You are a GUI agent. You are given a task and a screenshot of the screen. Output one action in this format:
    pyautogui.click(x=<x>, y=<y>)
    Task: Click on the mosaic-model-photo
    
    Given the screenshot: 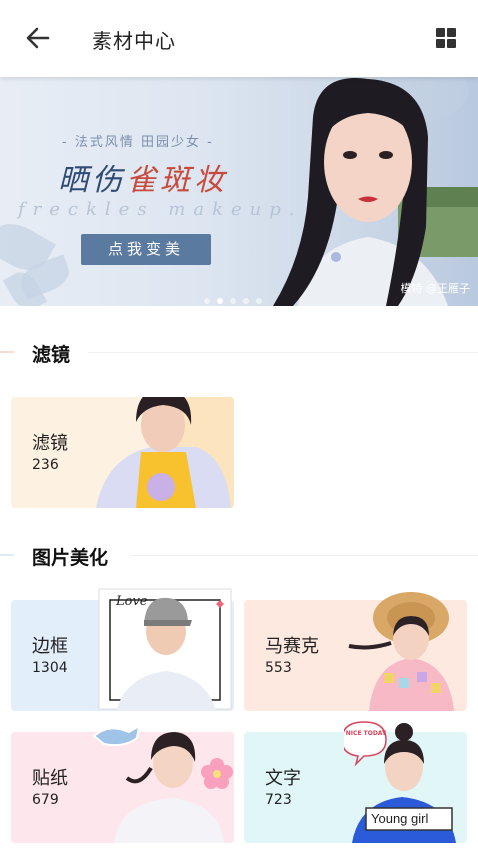 What is the action you would take?
    pyautogui.click(x=401, y=651)
    